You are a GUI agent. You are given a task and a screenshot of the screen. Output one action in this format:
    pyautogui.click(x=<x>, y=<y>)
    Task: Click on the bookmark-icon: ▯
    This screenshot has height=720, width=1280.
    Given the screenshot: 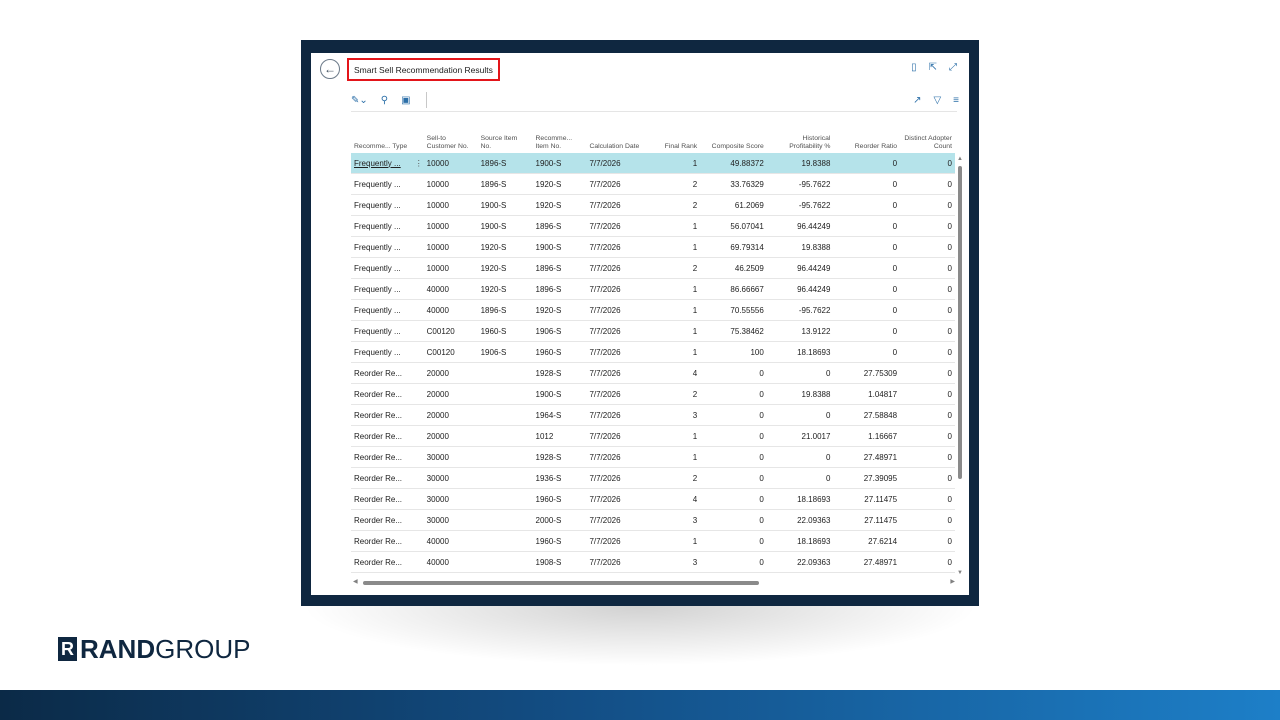 What is the action you would take?
    pyautogui.click(x=914, y=67)
    